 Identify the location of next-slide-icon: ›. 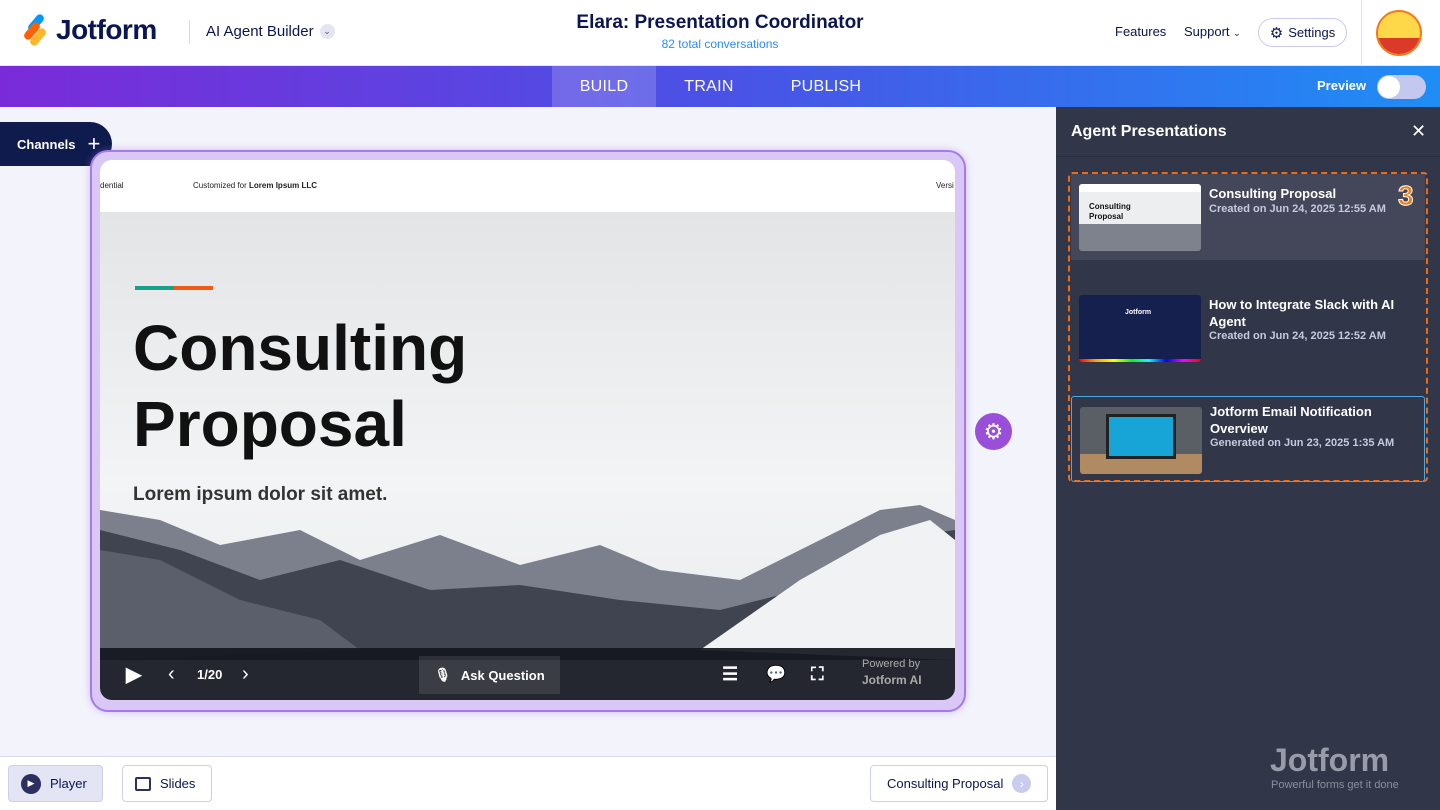
(245, 674).